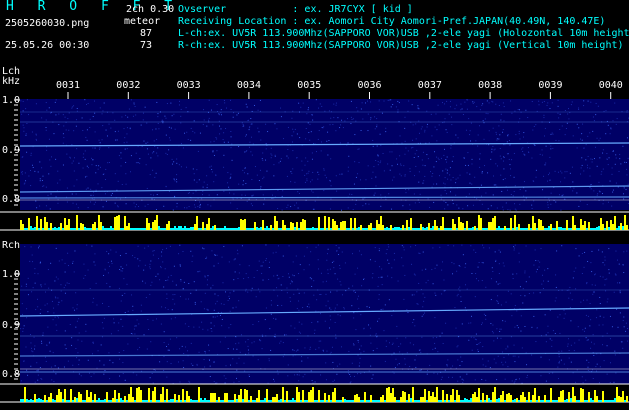  I want to click on channel-separator, so click(314, 236).